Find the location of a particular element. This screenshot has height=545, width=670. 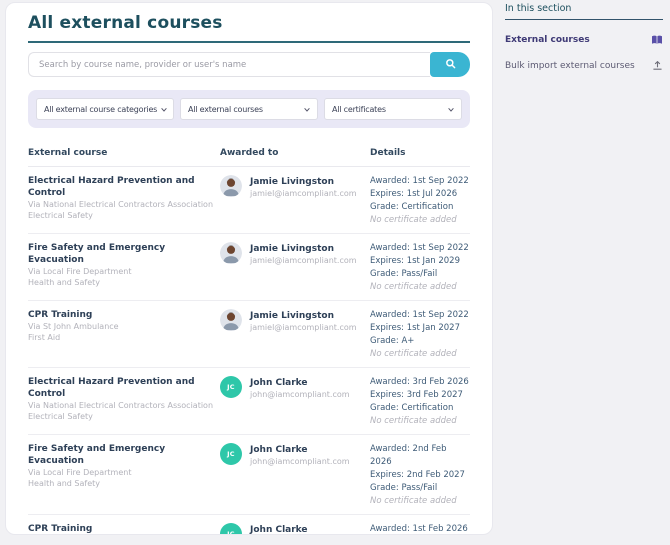

detail-awarded: Awarded: 3rd Feb 2026 is located at coordinates (419, 382).